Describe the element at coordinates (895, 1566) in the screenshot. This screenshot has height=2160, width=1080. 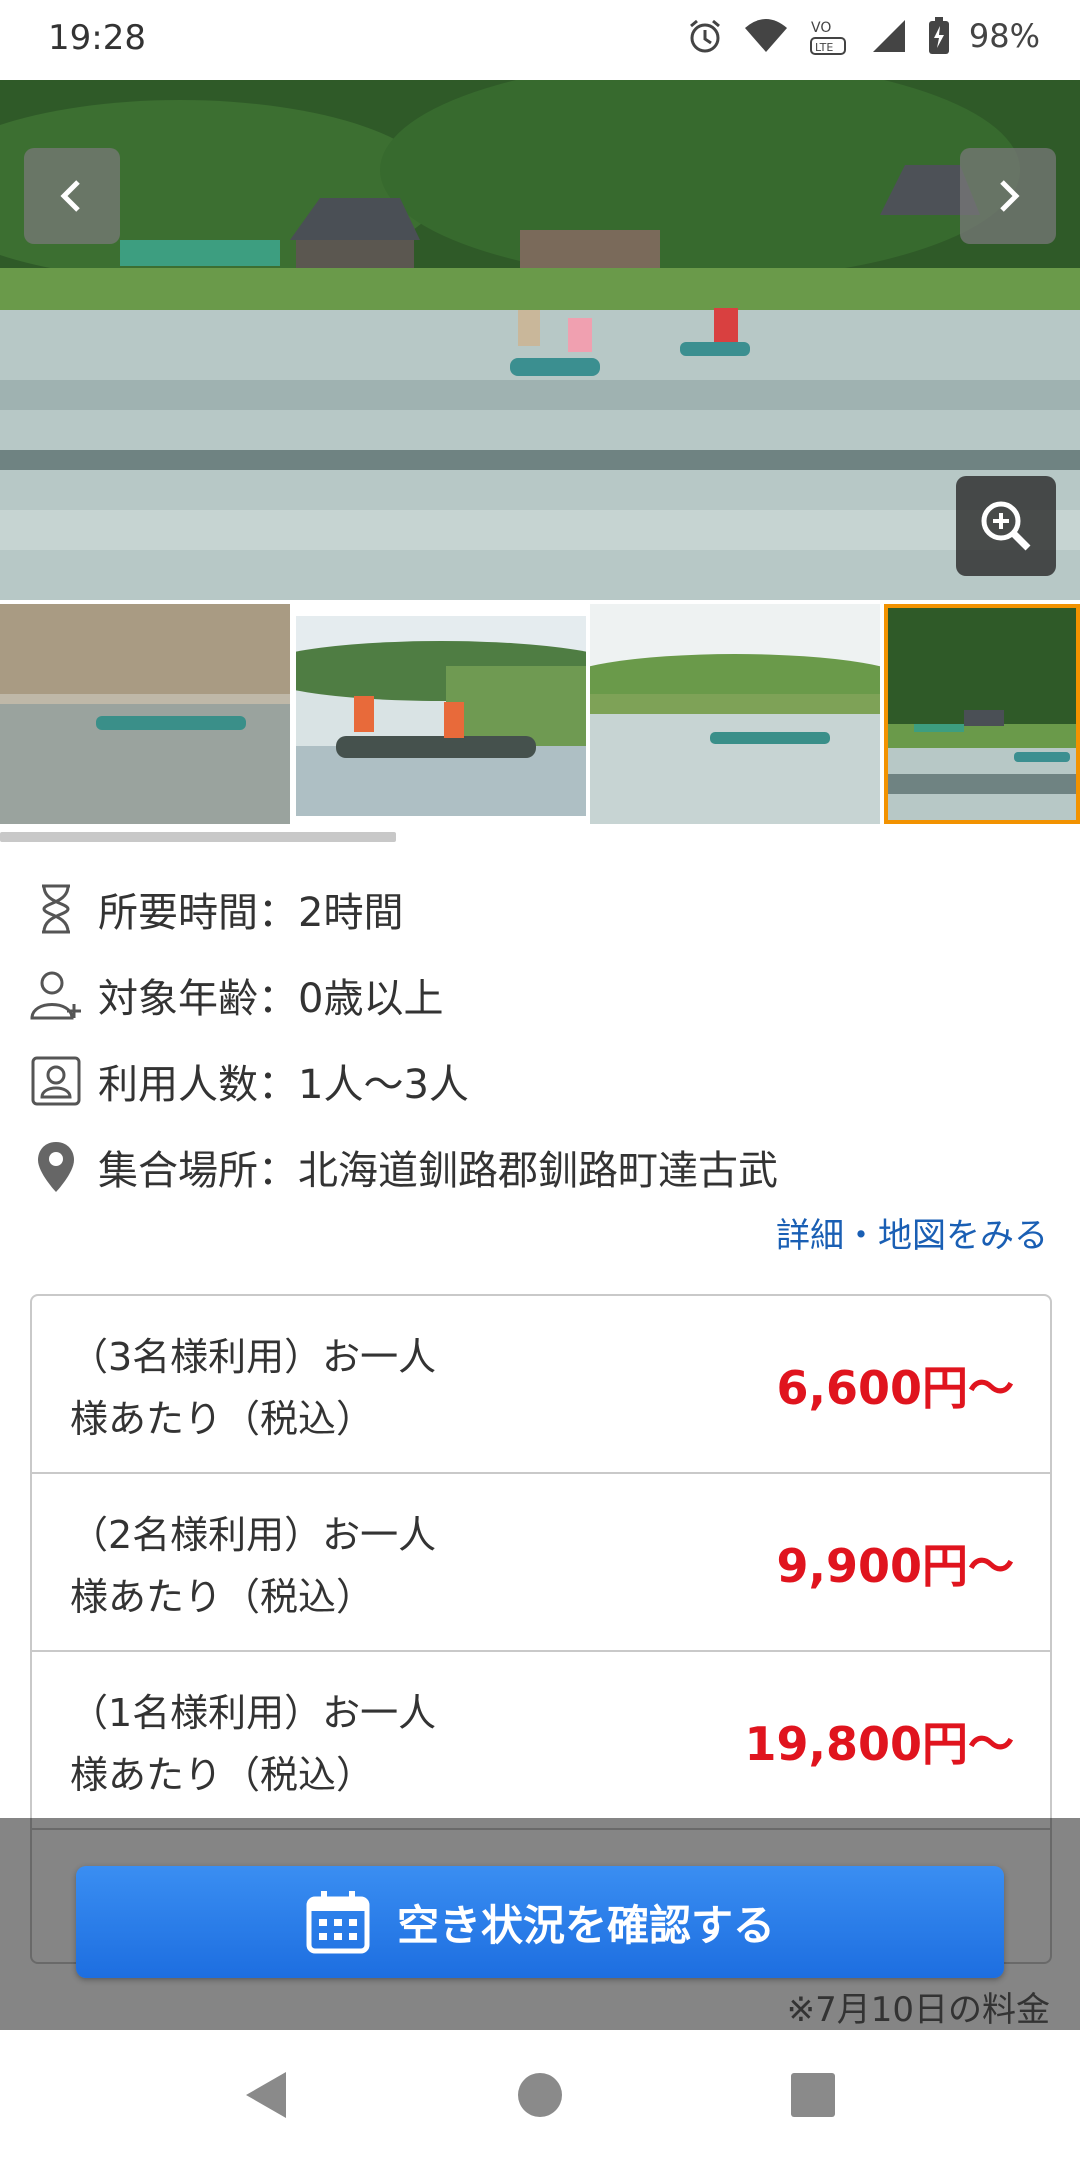
I see `price-value: 9,900円〜` at that location.